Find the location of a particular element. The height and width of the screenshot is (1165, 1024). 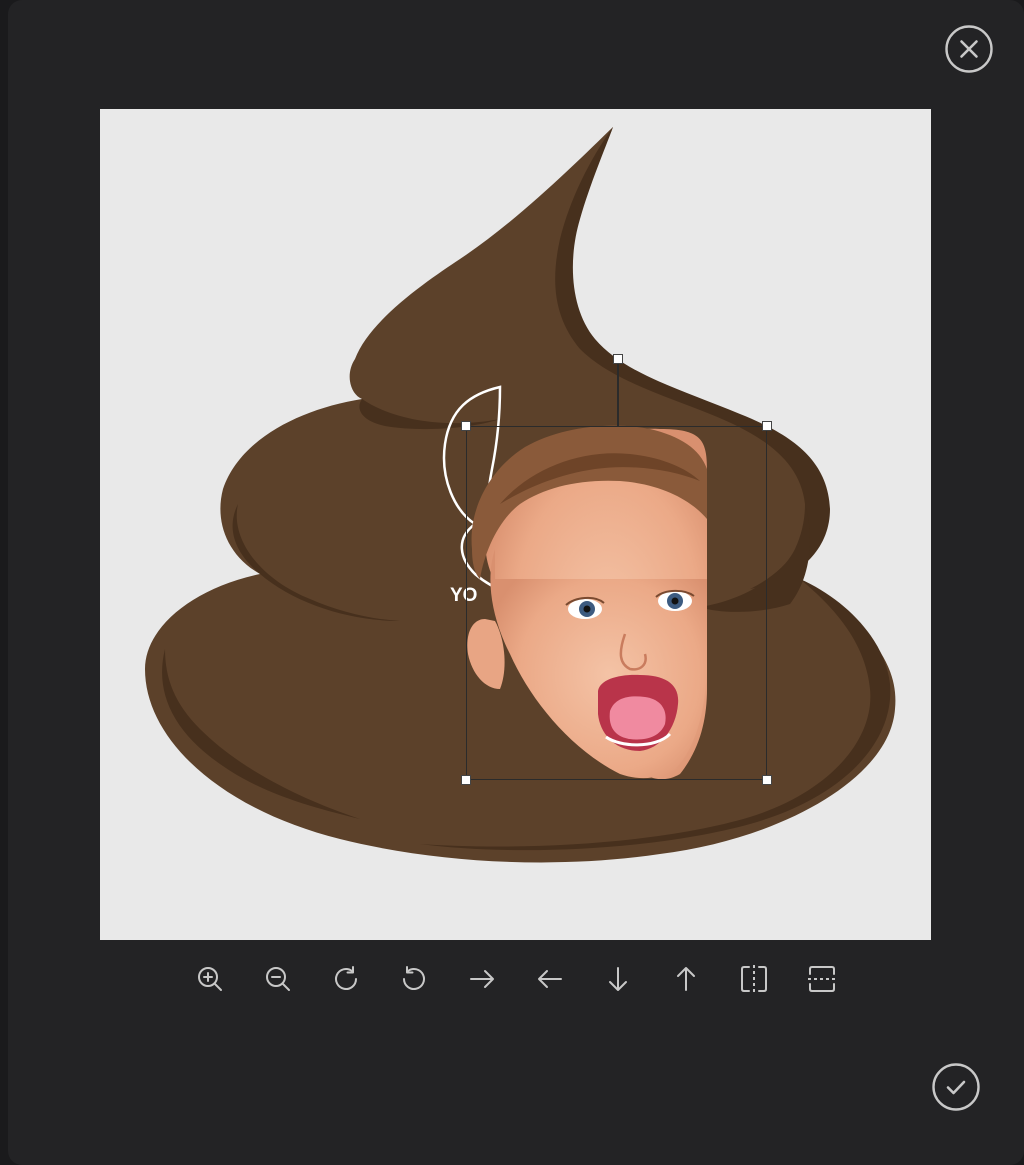

close-circle-icon is located at coordinates (969, 49).